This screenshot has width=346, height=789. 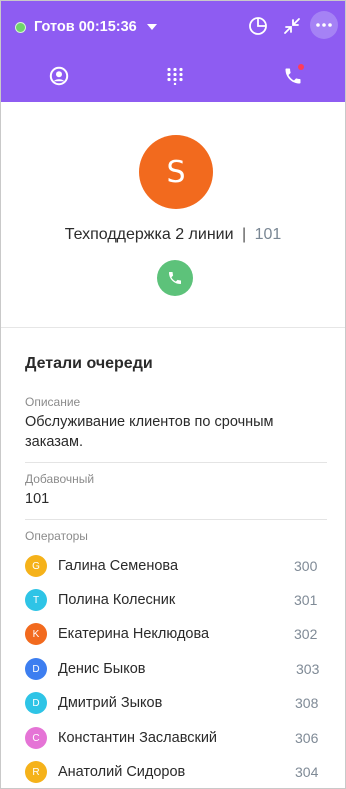 What do you see at coordinates (36, 600) in the screenshot?
I see `operator-avatar: T` at bounding box center [36, 600].